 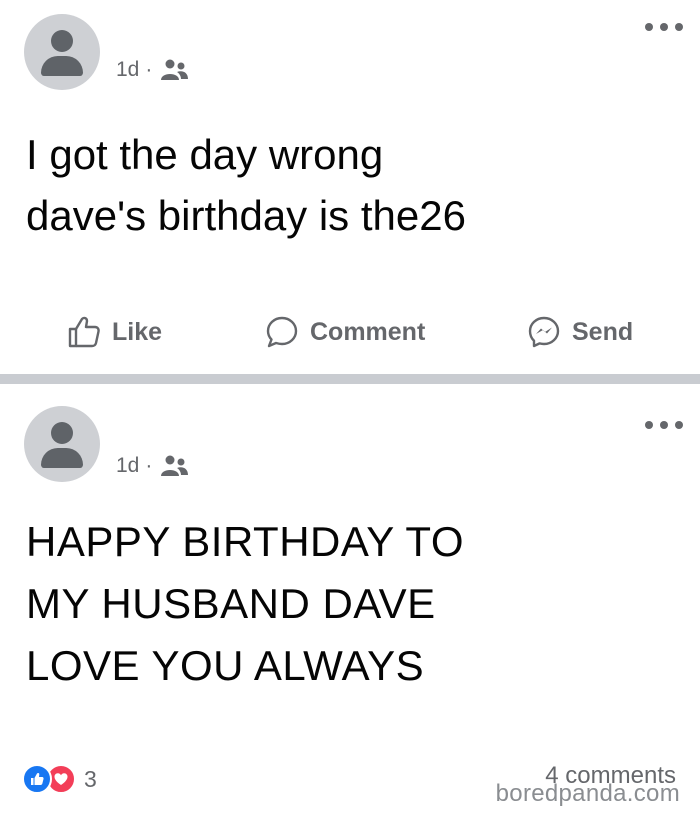 What do you see at coordinates (225, 665) in the screenshot?
I see `post-text-line: LOVE YOU ALWAYS` at bounding box center [225, 665].